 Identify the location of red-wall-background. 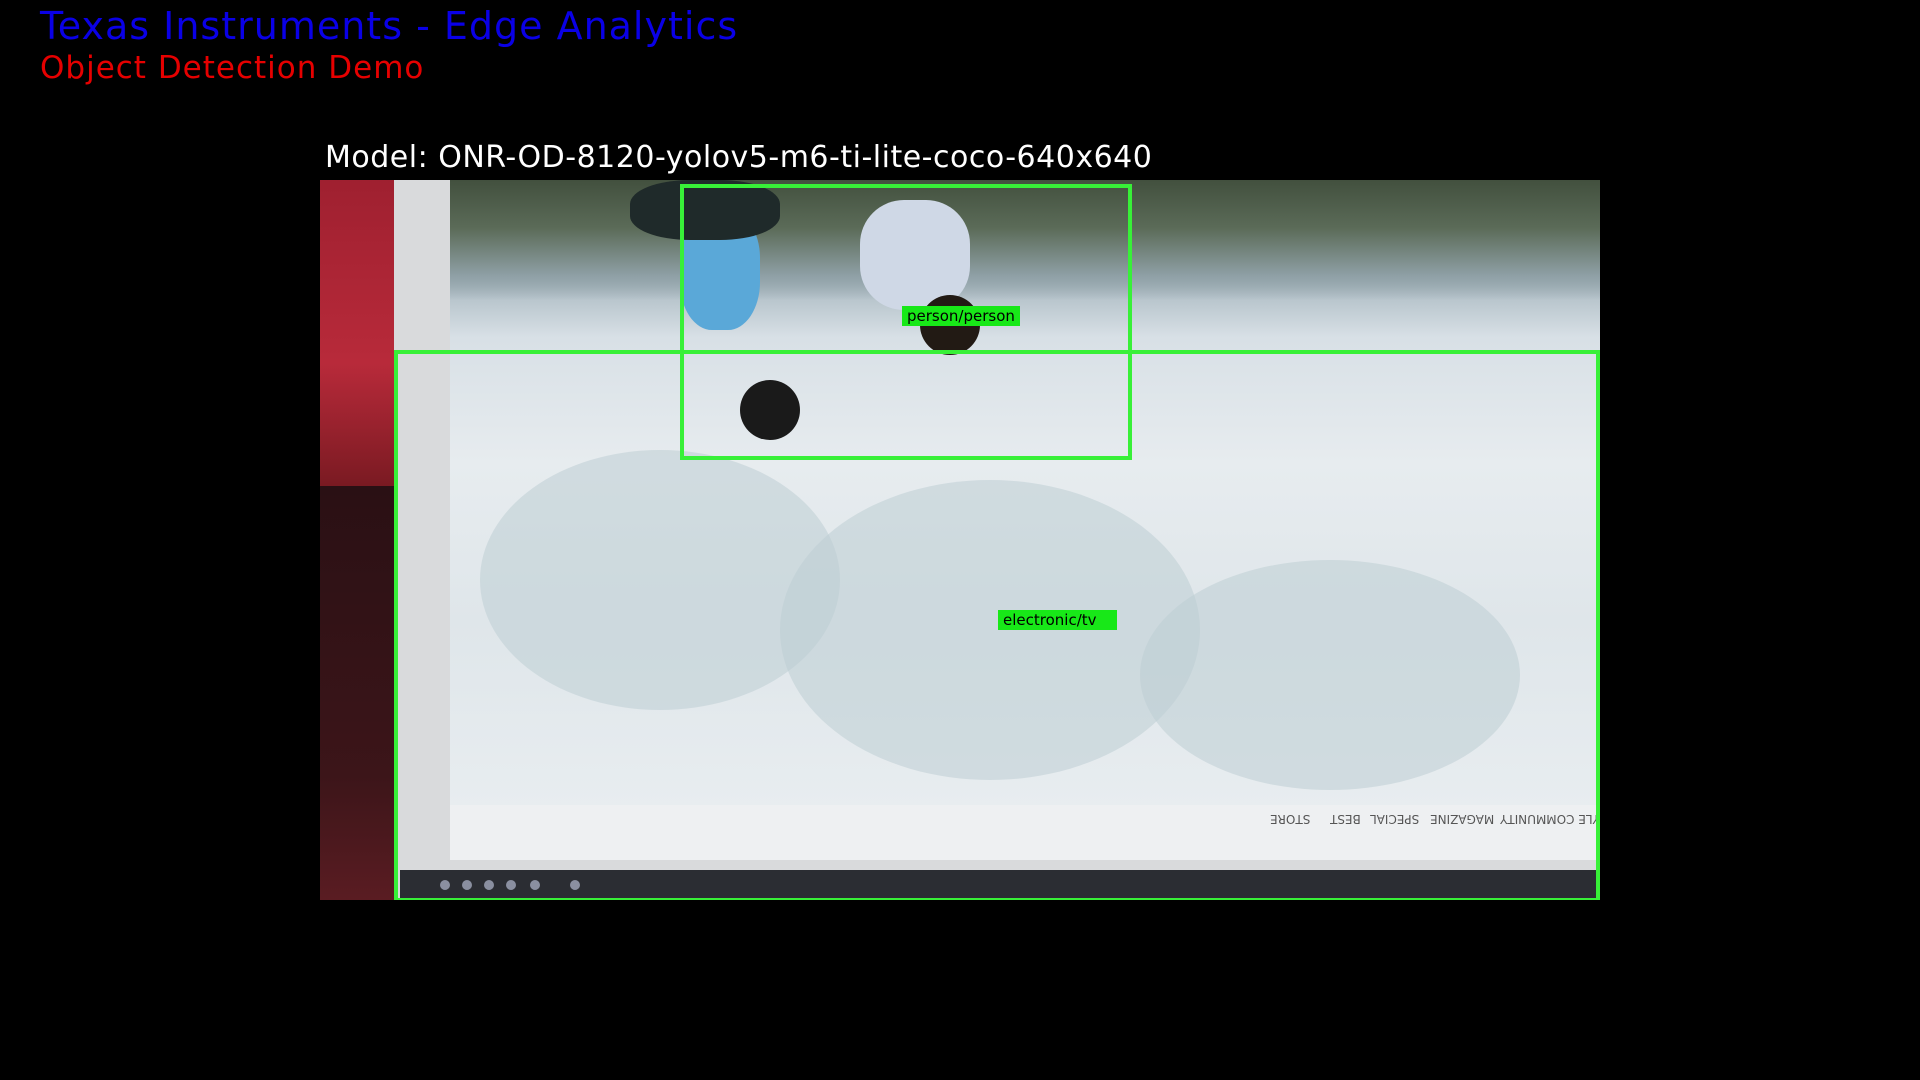
(357, 333).